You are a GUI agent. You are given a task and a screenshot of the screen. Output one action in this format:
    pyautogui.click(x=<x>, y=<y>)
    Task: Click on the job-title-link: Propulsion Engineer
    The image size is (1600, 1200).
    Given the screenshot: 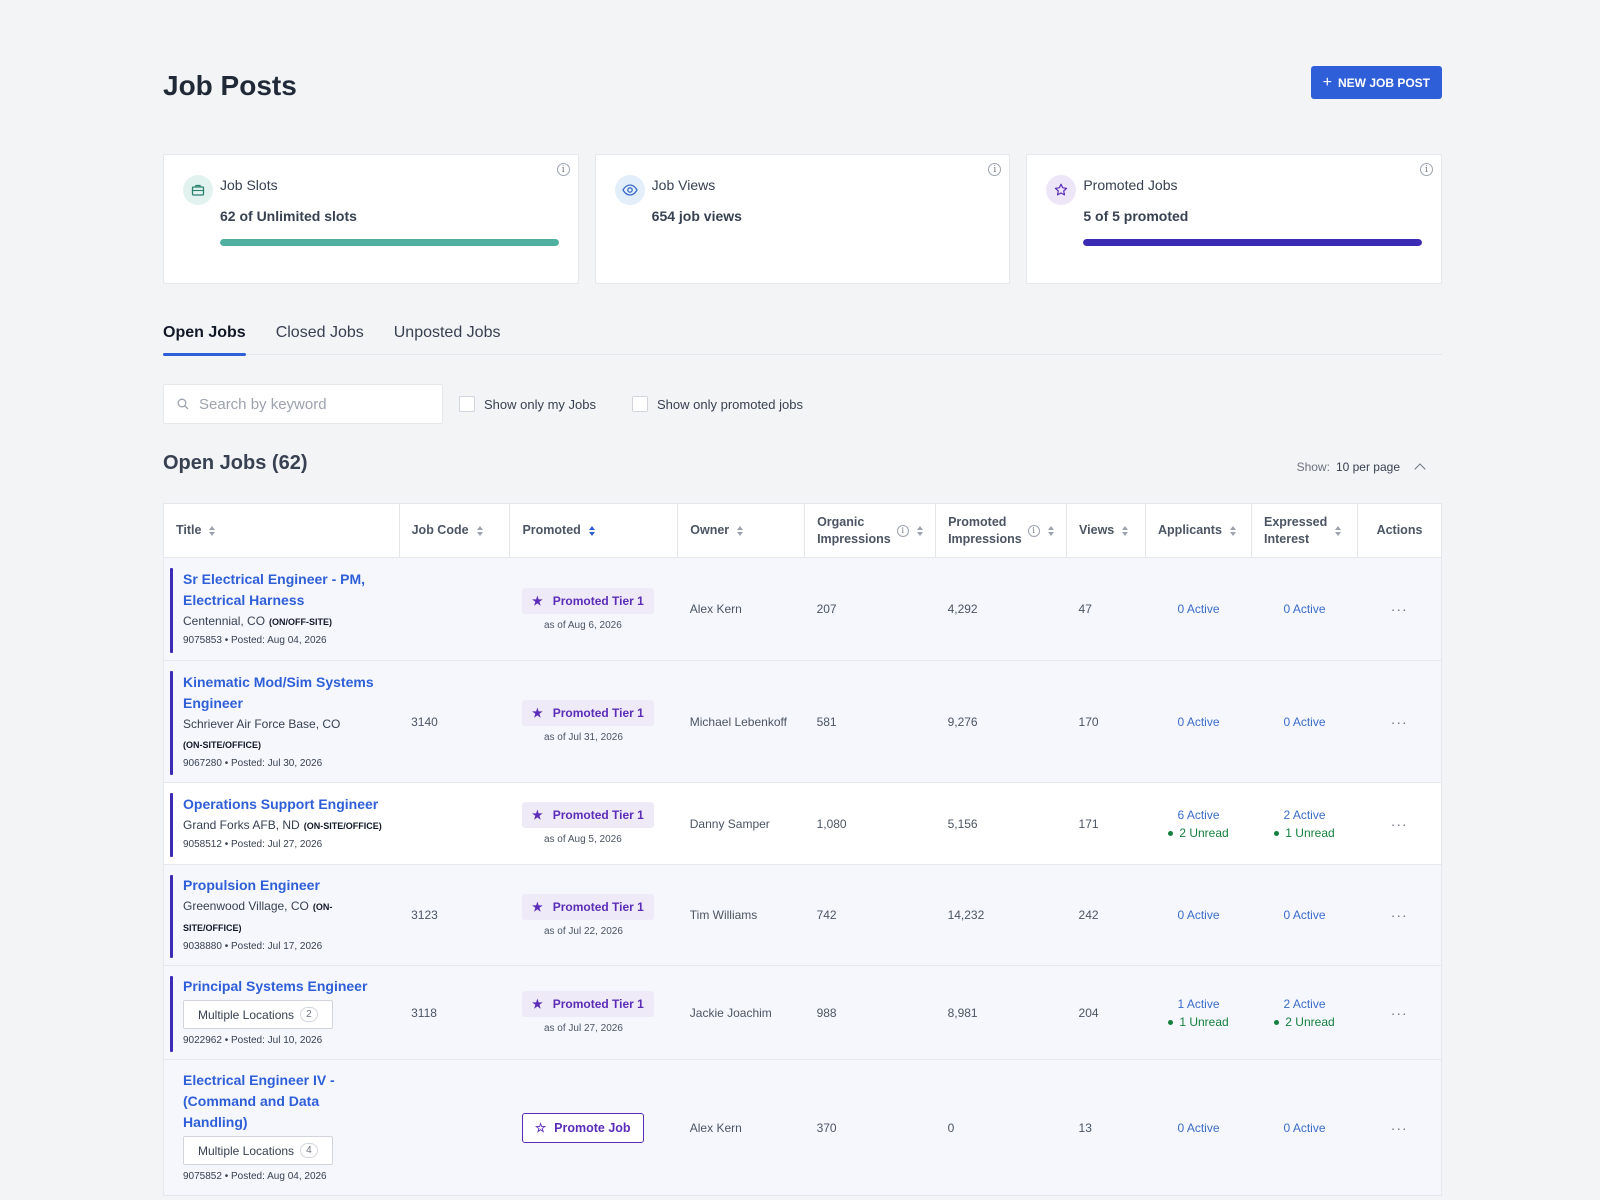 What is the action you would take?
    pyautogui.click(x=285, y=885)
    